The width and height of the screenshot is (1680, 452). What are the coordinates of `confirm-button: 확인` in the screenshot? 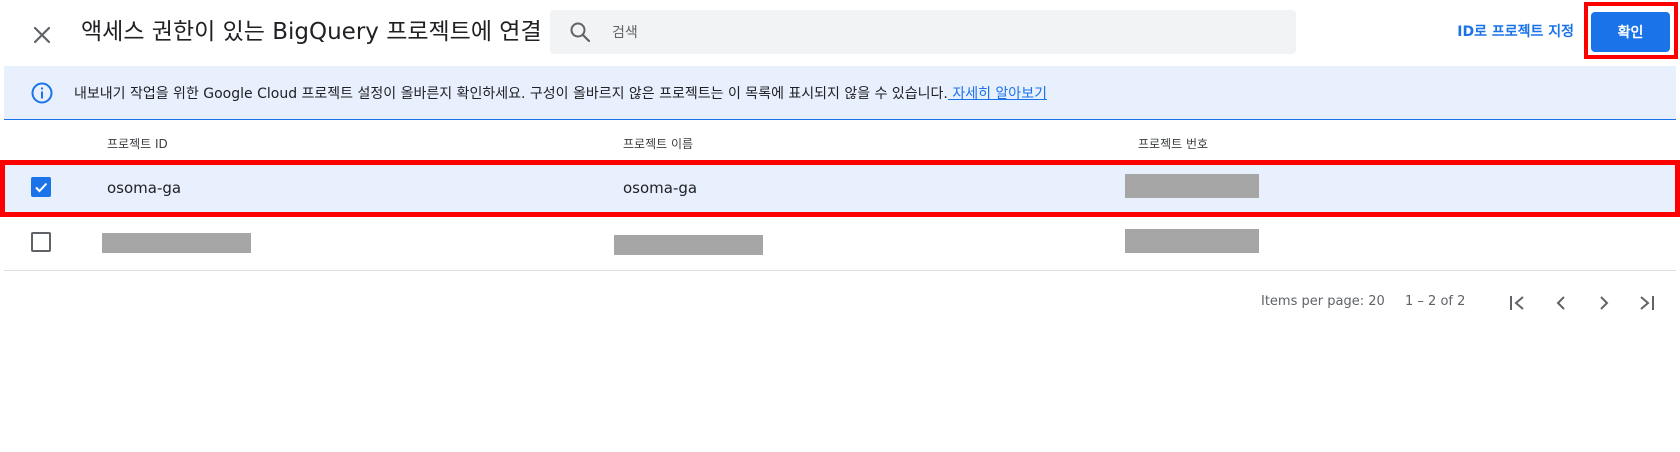 It's located at (1630, 32).